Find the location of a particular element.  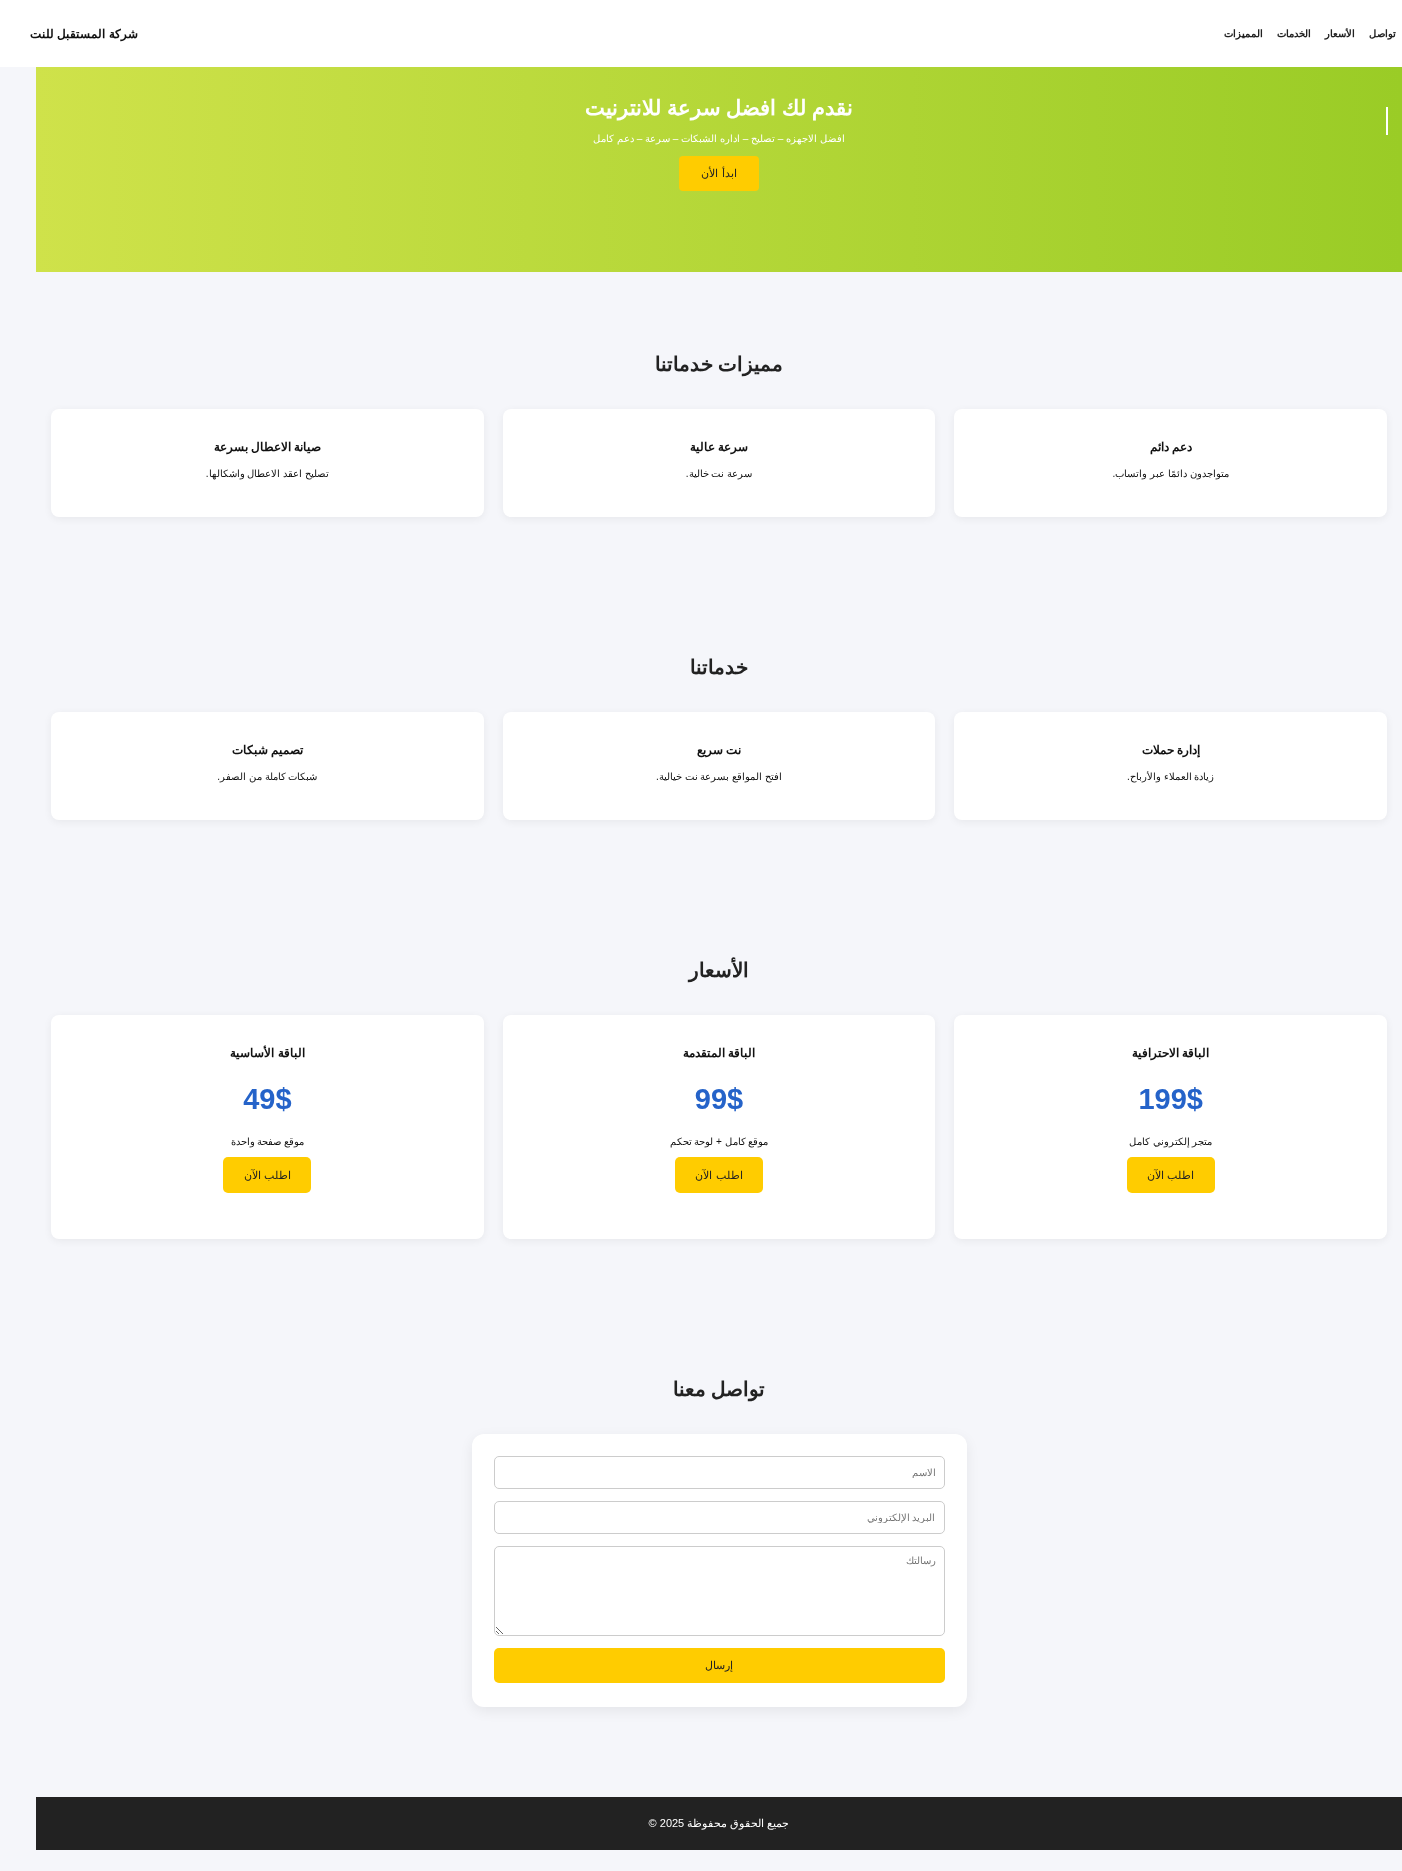

plan-name: الباقة الاحترافية is located at coordinates (1171, 1053).